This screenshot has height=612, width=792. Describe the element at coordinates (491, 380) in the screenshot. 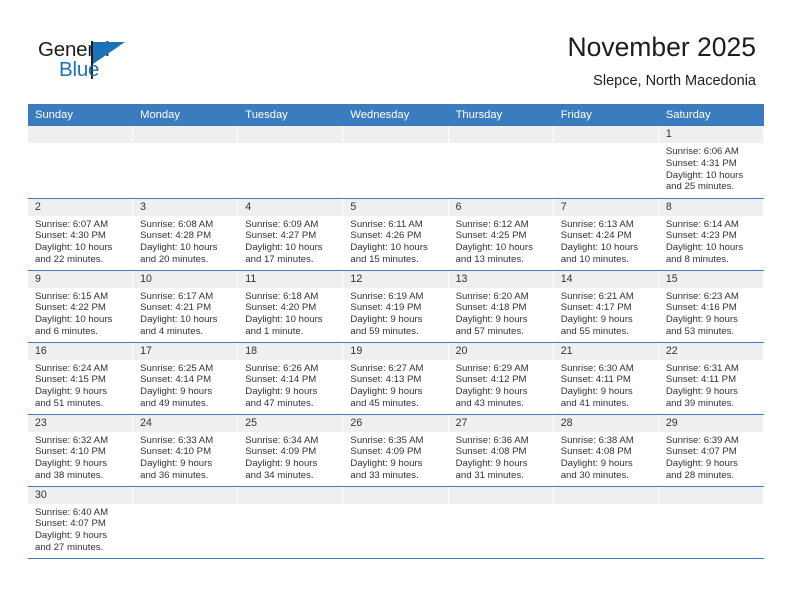

I see `sunset-text: Sunset: 4:12 PM` at that location.